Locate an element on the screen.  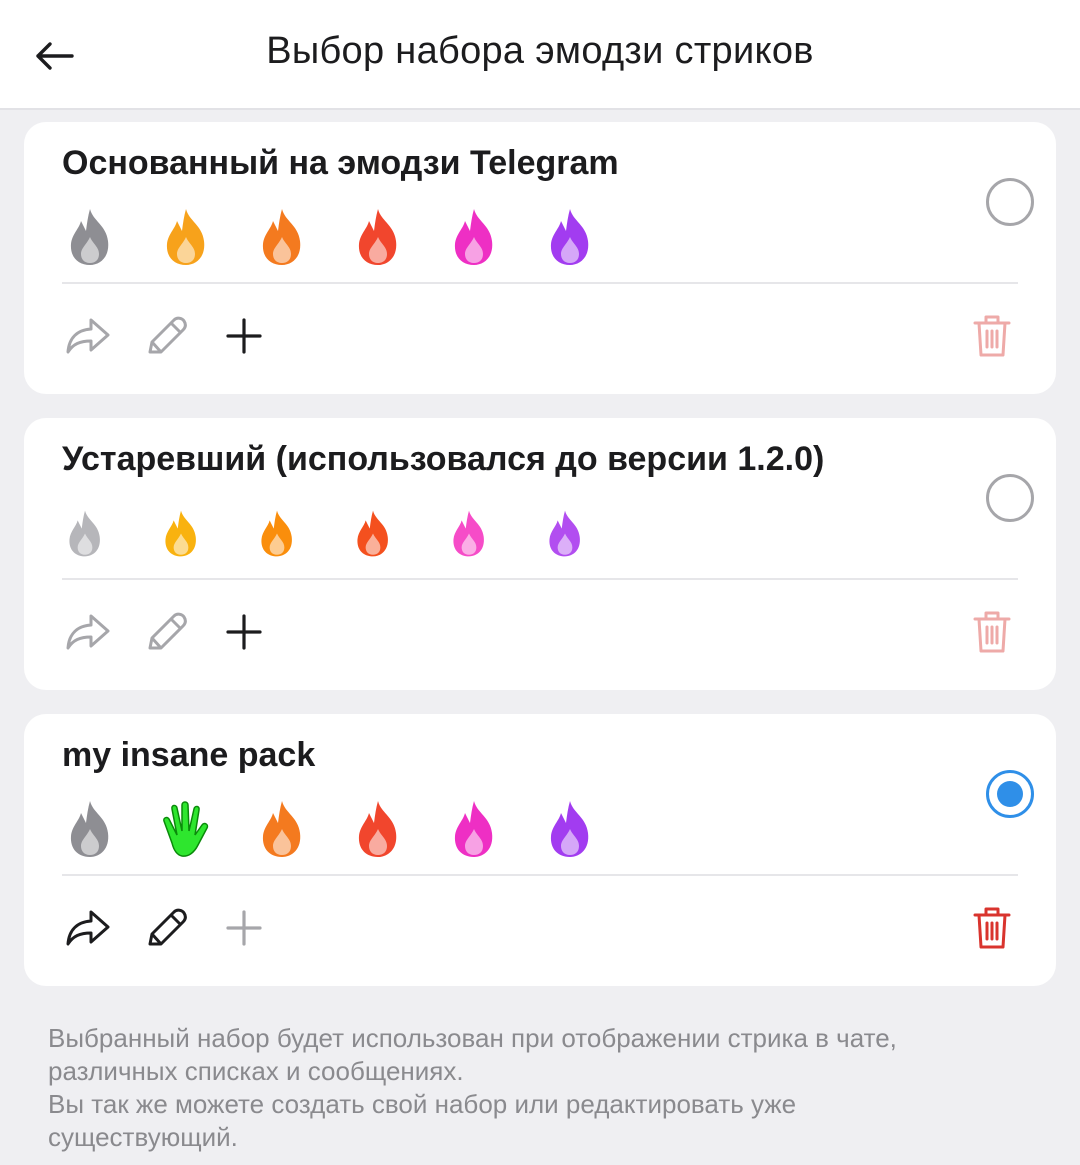
app-bar: Выбор набора эмодзи стриков is located at coordinates (540, 55).